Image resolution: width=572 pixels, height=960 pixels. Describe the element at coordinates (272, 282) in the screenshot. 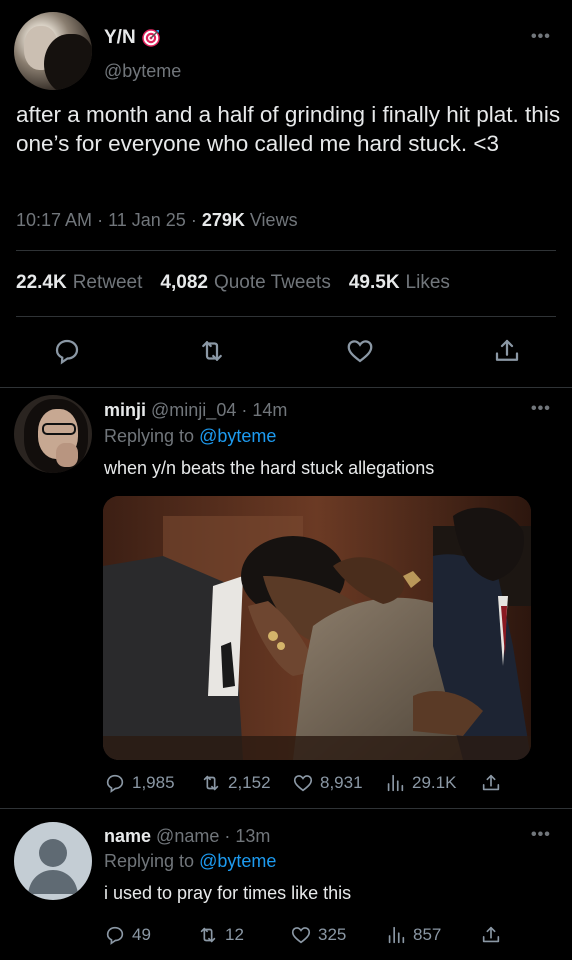

I see `quotes-label: Quote Tweets` at that location.